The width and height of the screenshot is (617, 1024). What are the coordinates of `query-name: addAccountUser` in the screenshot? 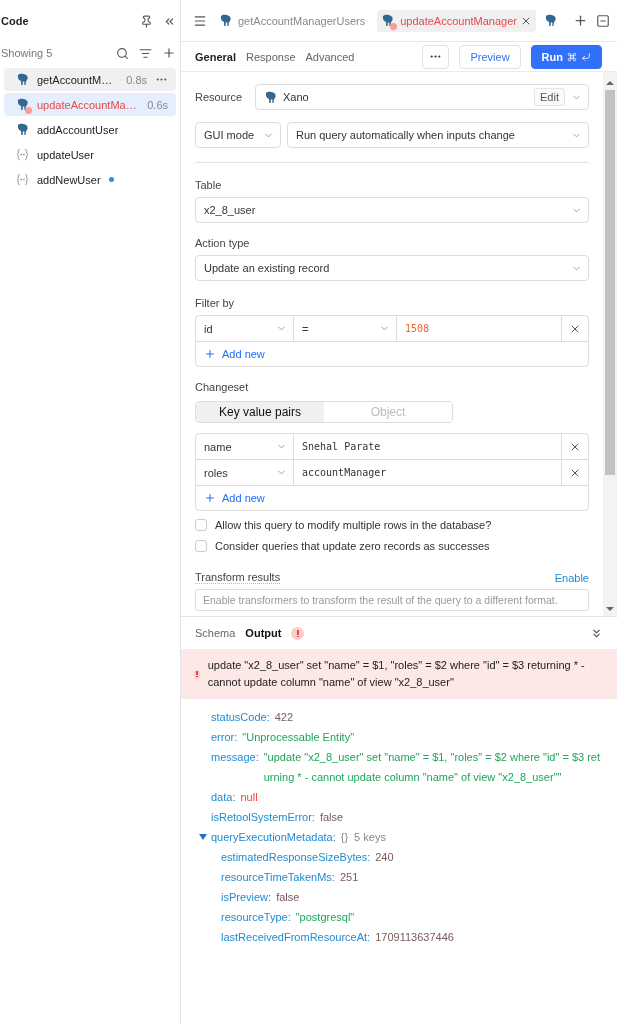 It's located at (78, 129).